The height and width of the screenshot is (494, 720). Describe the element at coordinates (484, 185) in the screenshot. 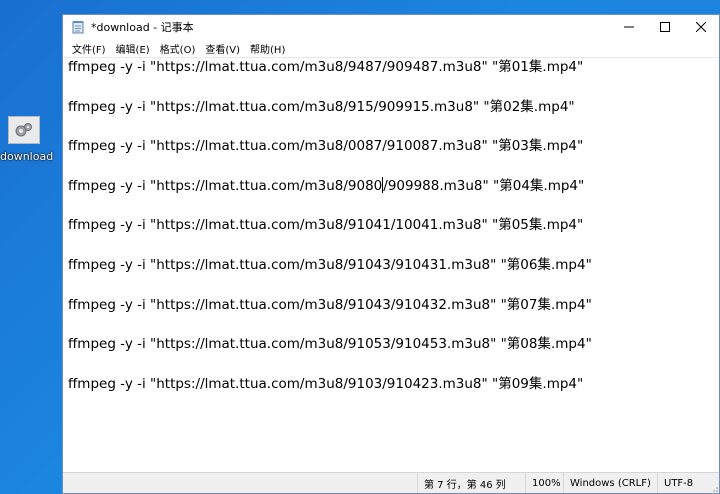

I see `text-after-caret: /909988.m3u8" "第04集.mp4"` at that location.